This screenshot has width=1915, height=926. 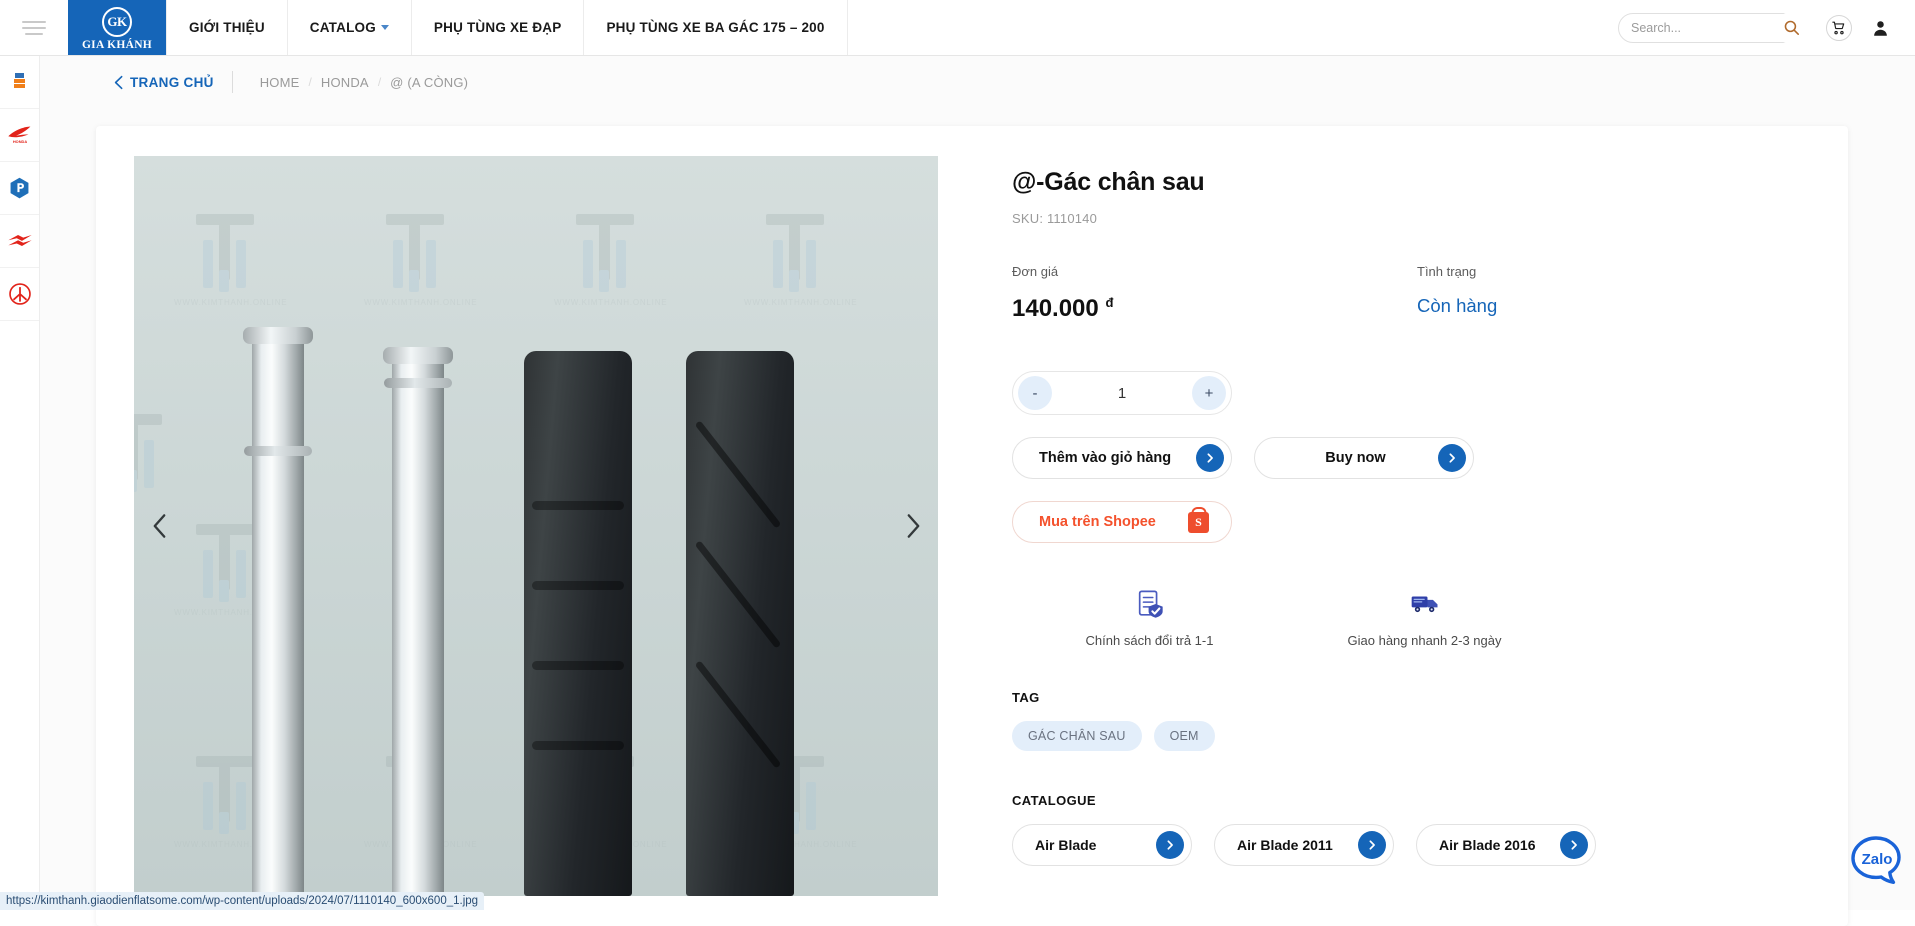 I want to click on catalogue-list: Air Blade Air Blade 2011, so click(x=1407, y=845).